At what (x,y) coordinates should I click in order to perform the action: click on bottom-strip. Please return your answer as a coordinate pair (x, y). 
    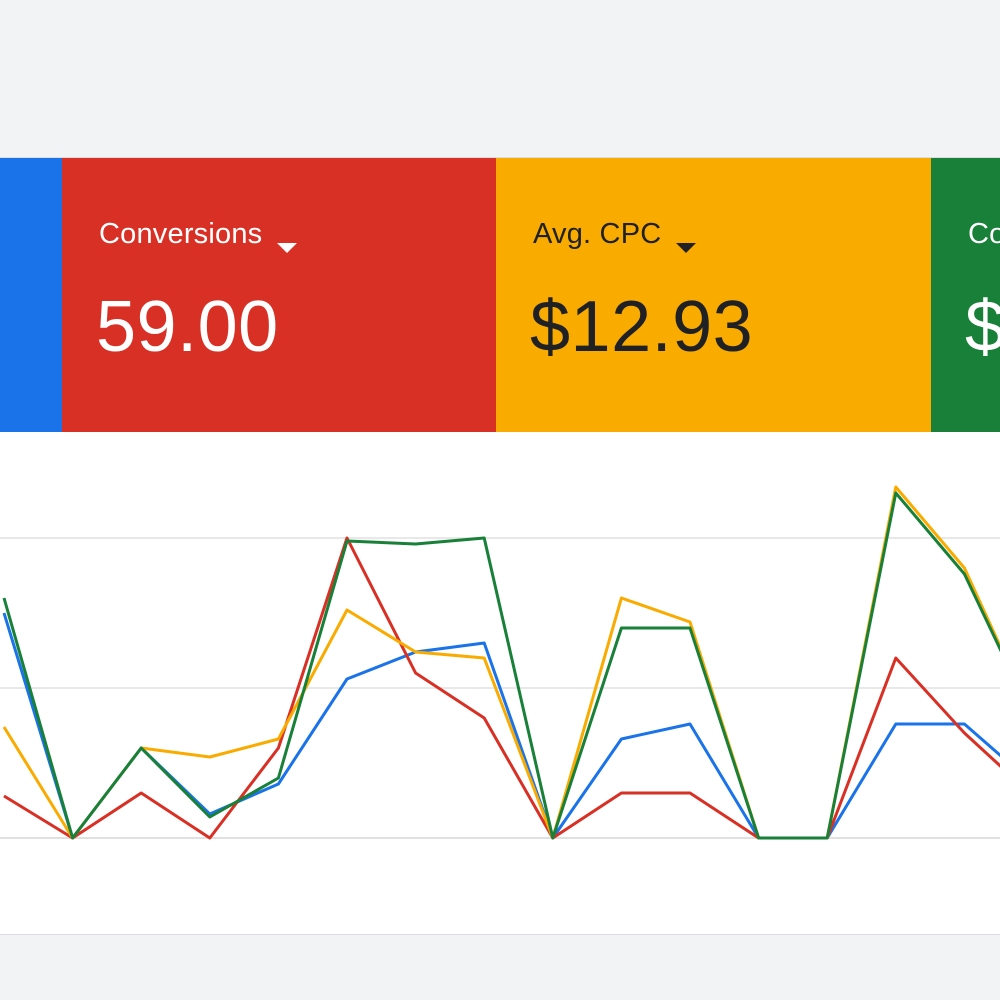
    Looking at the image, I should click on (500, 967).